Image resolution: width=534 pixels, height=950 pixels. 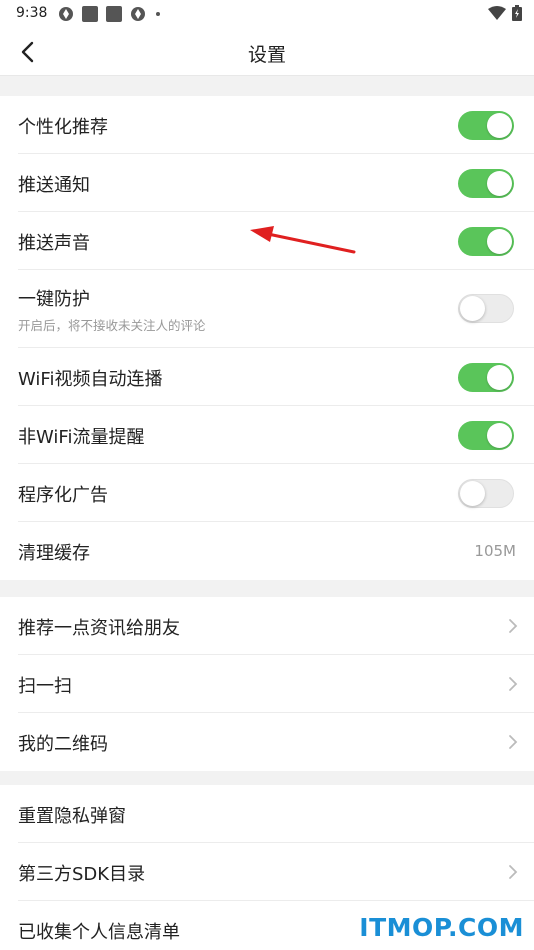 What do you see at coordinates (276, 183) in the screenshot?
I see `setting-push-notification: 推送通知` at bounding box center [276, 183].